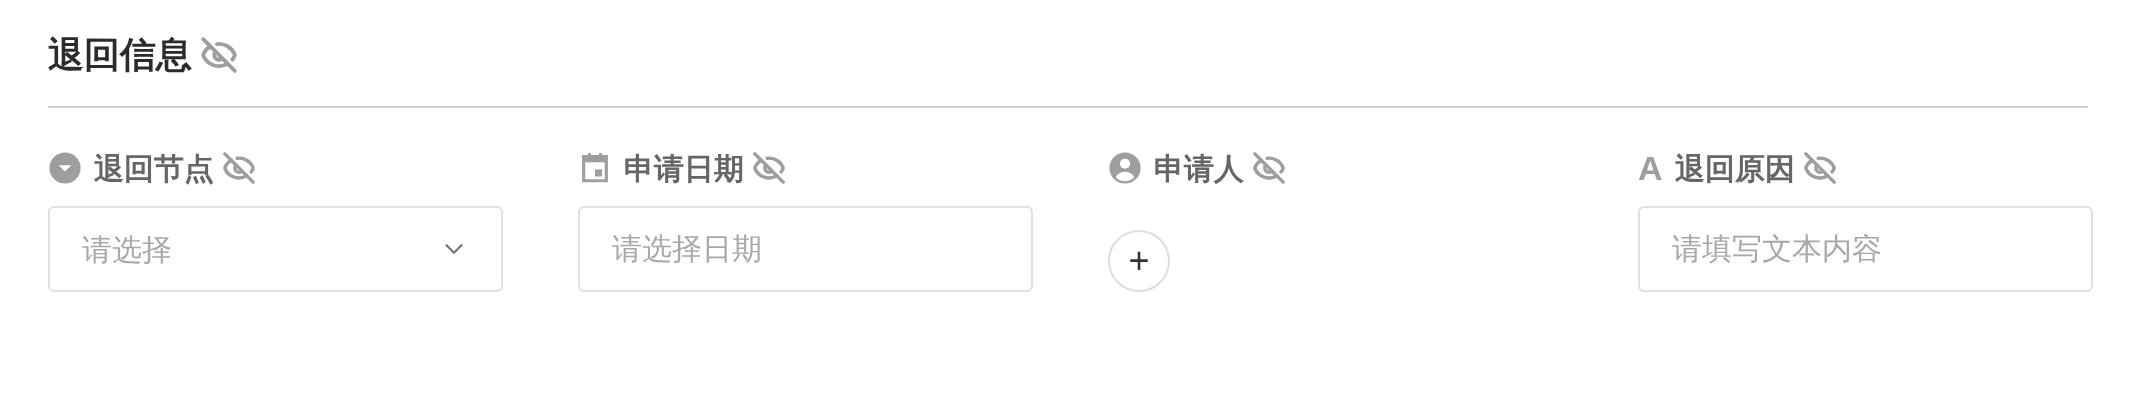 Image resolution: width=2136 pixels, height=400 pixels. I want to click on section-title: 退回信息, so click(120, 55).